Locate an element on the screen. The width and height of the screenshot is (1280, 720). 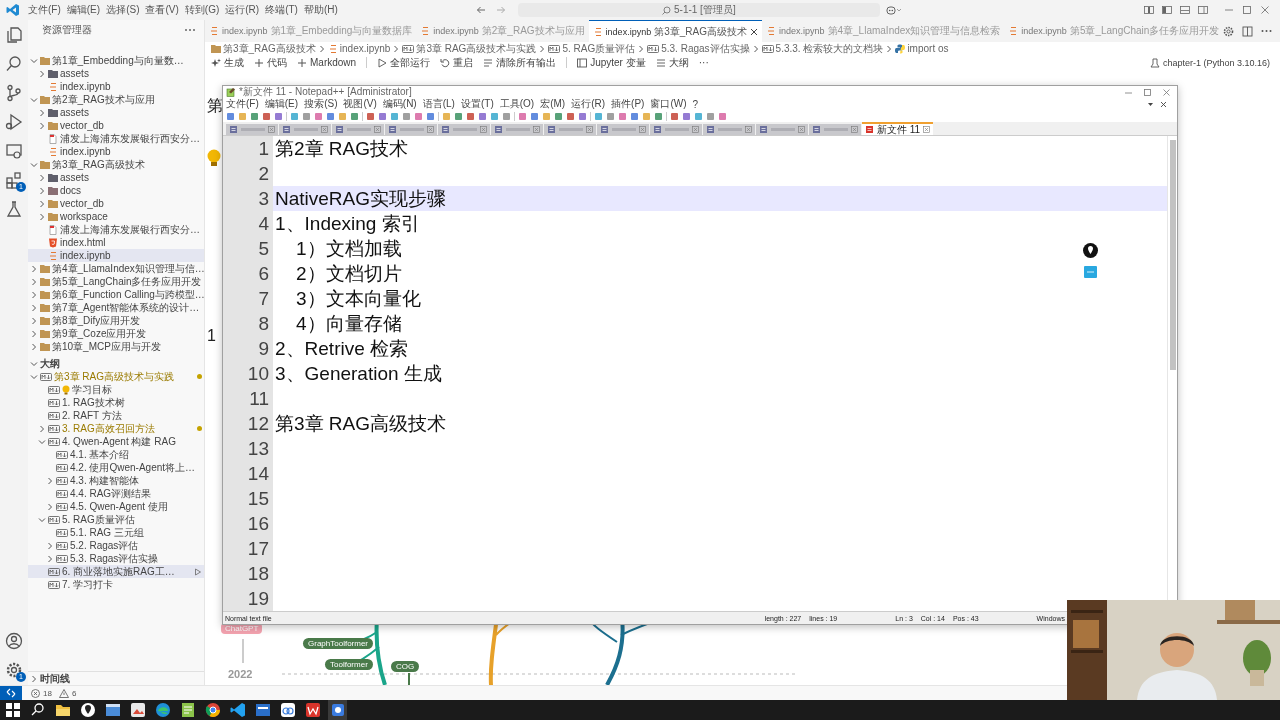
menu-item: 工具(O) is located at coordinates (517, 104).